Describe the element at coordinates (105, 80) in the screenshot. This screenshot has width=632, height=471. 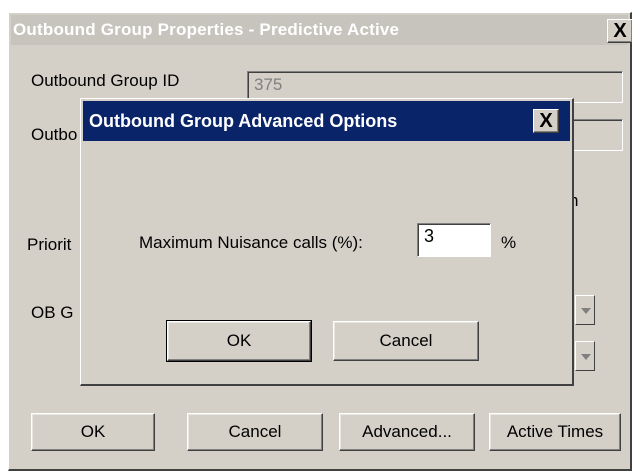
I see `group-id-label: Outbound Group ID` at that location.